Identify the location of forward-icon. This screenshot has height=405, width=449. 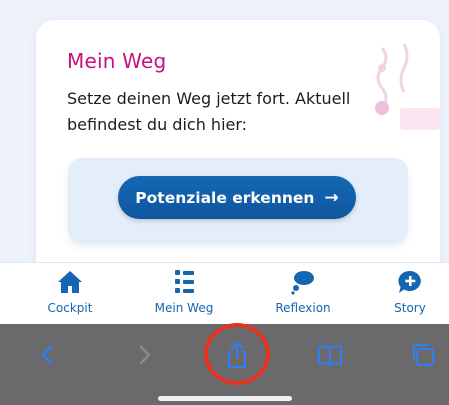
(145, 355).